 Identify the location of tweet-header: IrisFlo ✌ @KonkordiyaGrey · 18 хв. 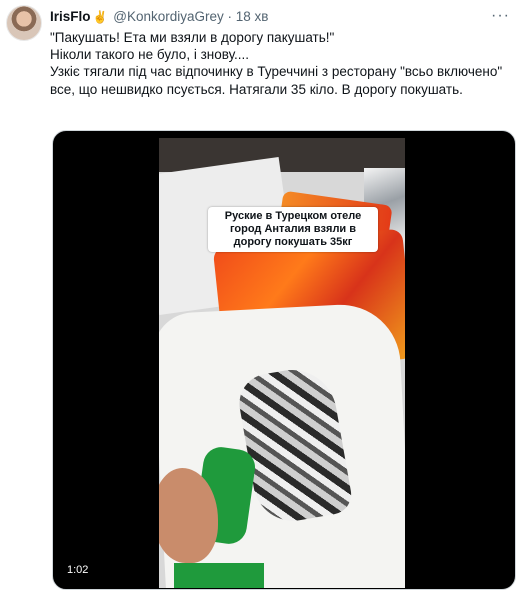
(159, 17).